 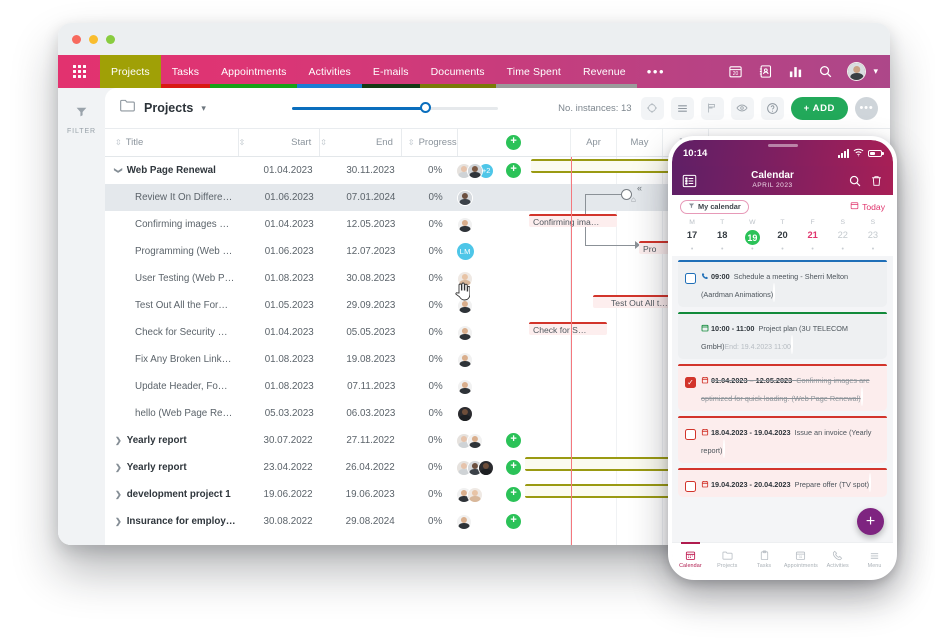 I want to click on table-row: Update Header, Fo… 01.08.2023 07.11.2023 0%, so click(x=315, y=386).